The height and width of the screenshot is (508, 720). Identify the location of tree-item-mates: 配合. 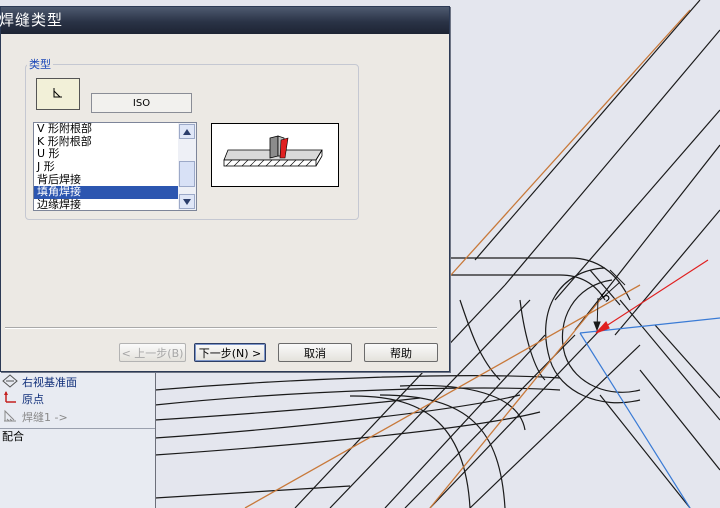
(13, 436).